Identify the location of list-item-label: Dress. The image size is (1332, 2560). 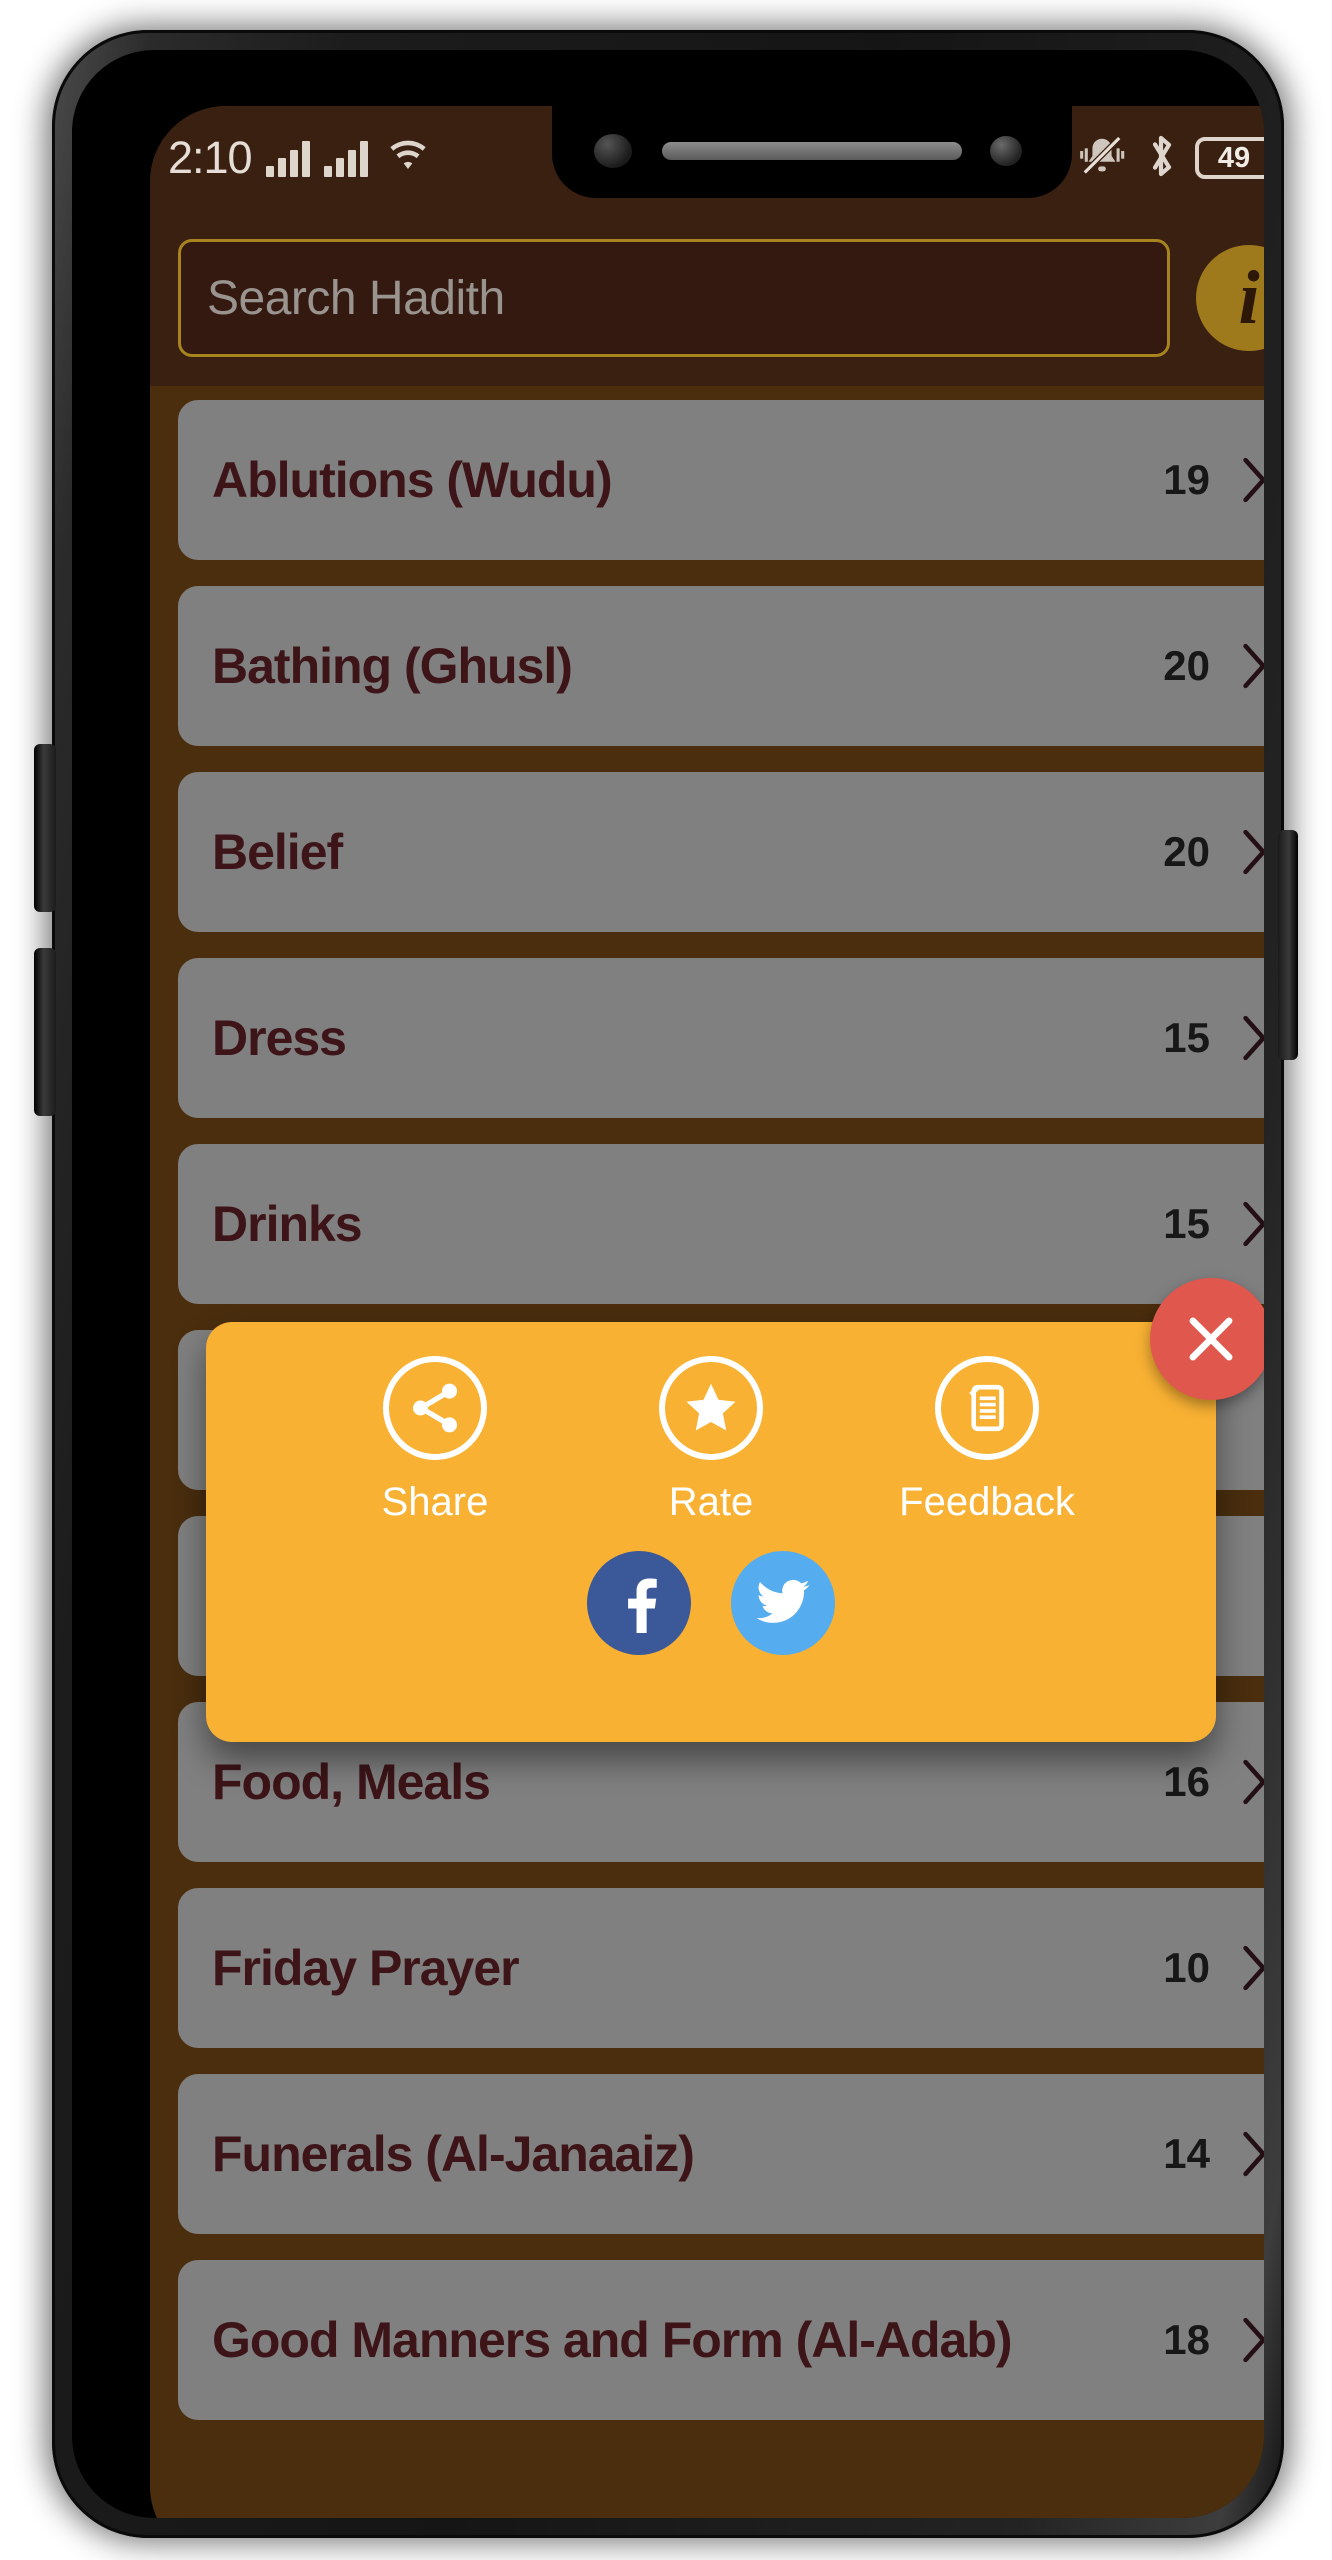
(279, 1038).